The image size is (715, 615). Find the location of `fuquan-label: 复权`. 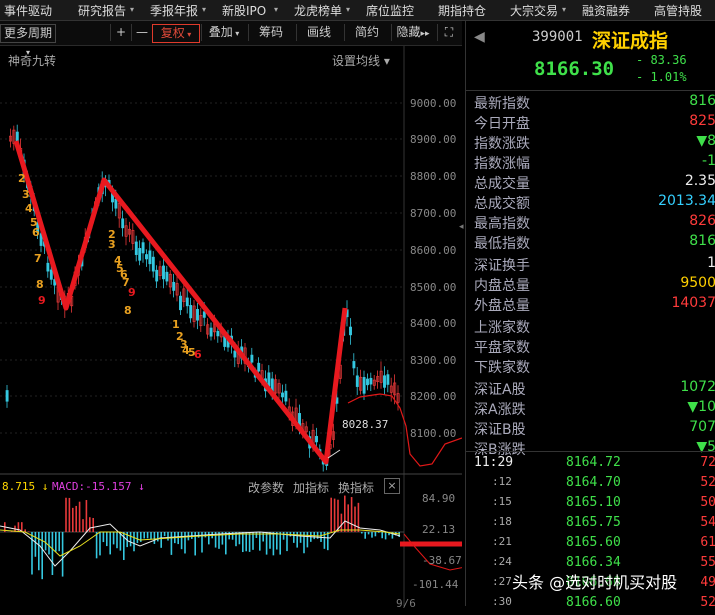

fuquan-label: 复权 is located at coordinates (173, 33).